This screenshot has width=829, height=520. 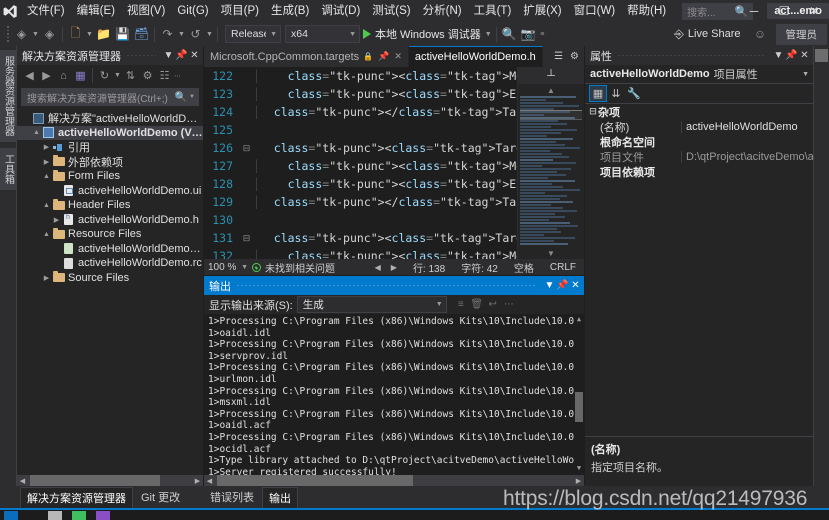 I want to click on output-overflow-icon: ⋯, so click(x=509, y=304).